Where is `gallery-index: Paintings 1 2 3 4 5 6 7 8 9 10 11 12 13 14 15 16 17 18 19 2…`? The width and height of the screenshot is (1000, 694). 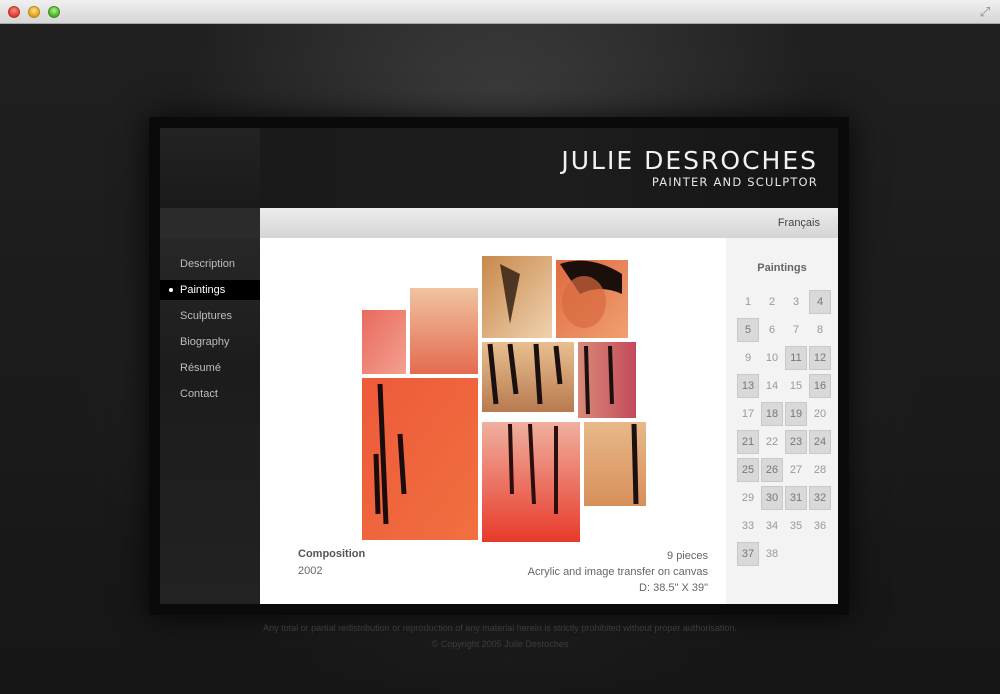 gallery-index: Paintings 1 2 3 4 5 6 7 8 9 10 11 12 13 14 15 16 17 18 19 2… is located at coordinates (782, 421).